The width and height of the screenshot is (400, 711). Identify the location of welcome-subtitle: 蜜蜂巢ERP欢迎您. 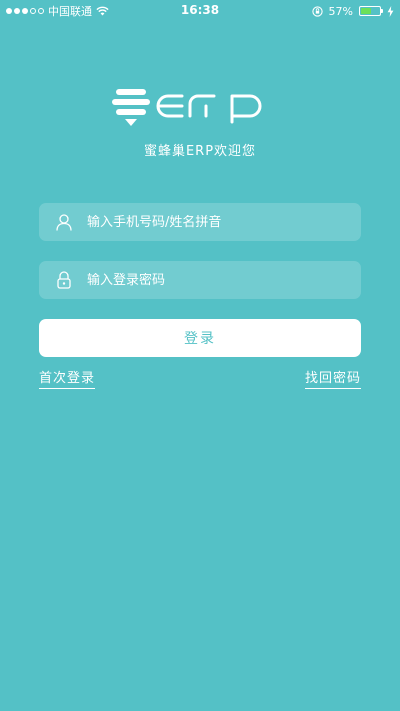
(200, 151).